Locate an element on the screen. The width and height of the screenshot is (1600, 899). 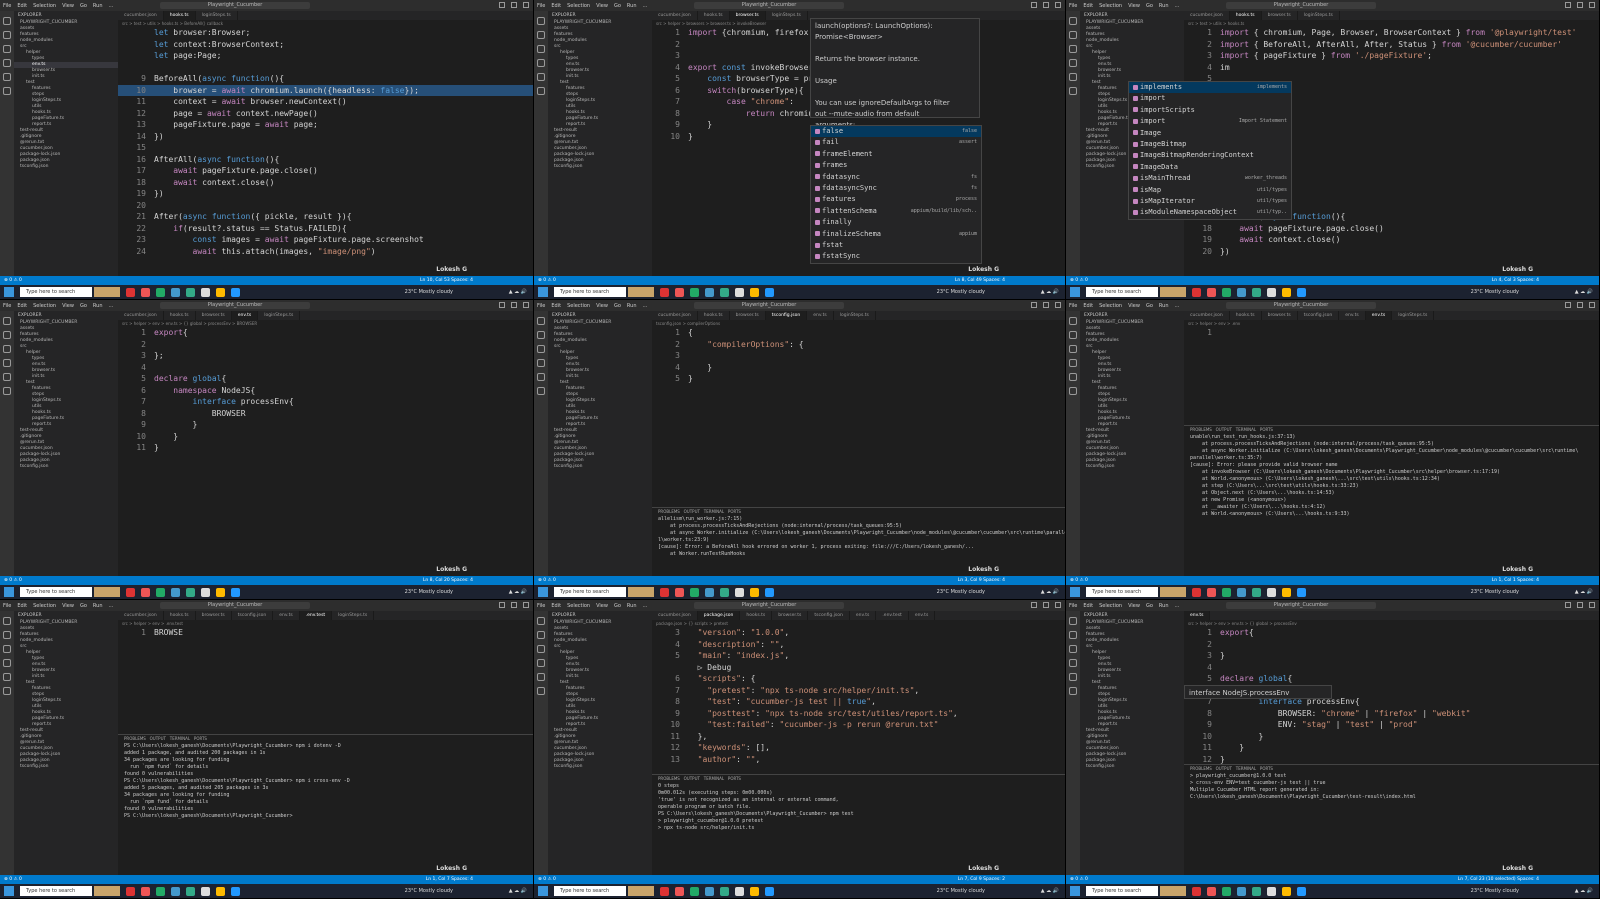
code-line: 2 is located at coordinates (325, 345).